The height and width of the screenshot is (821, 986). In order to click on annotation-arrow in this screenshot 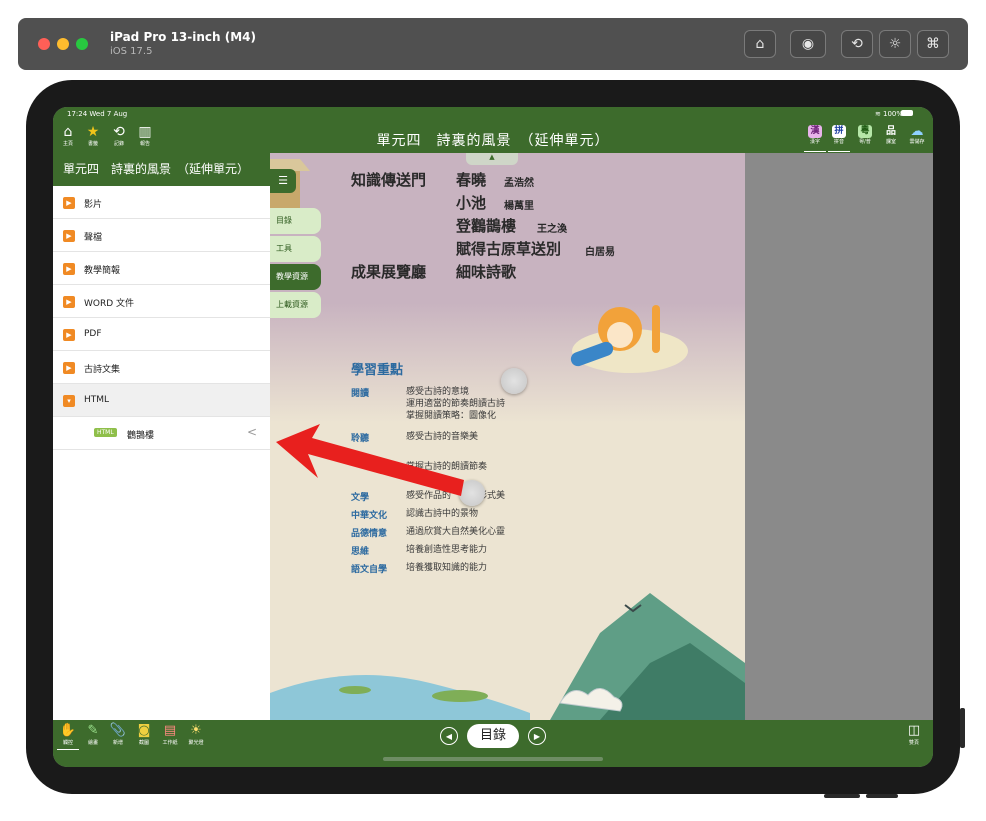, I will do `click(370, 460)`.